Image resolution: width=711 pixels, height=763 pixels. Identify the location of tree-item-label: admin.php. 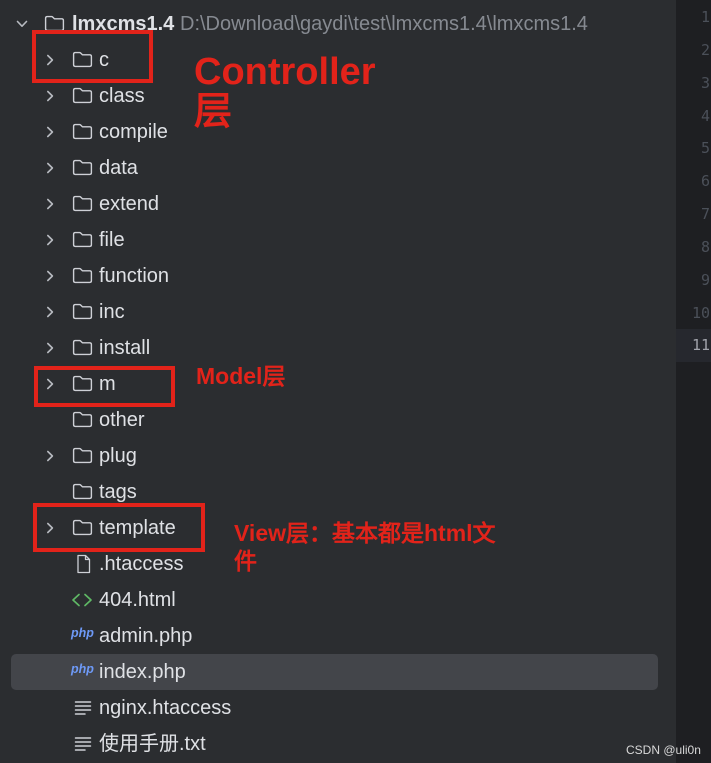
(146, 636).